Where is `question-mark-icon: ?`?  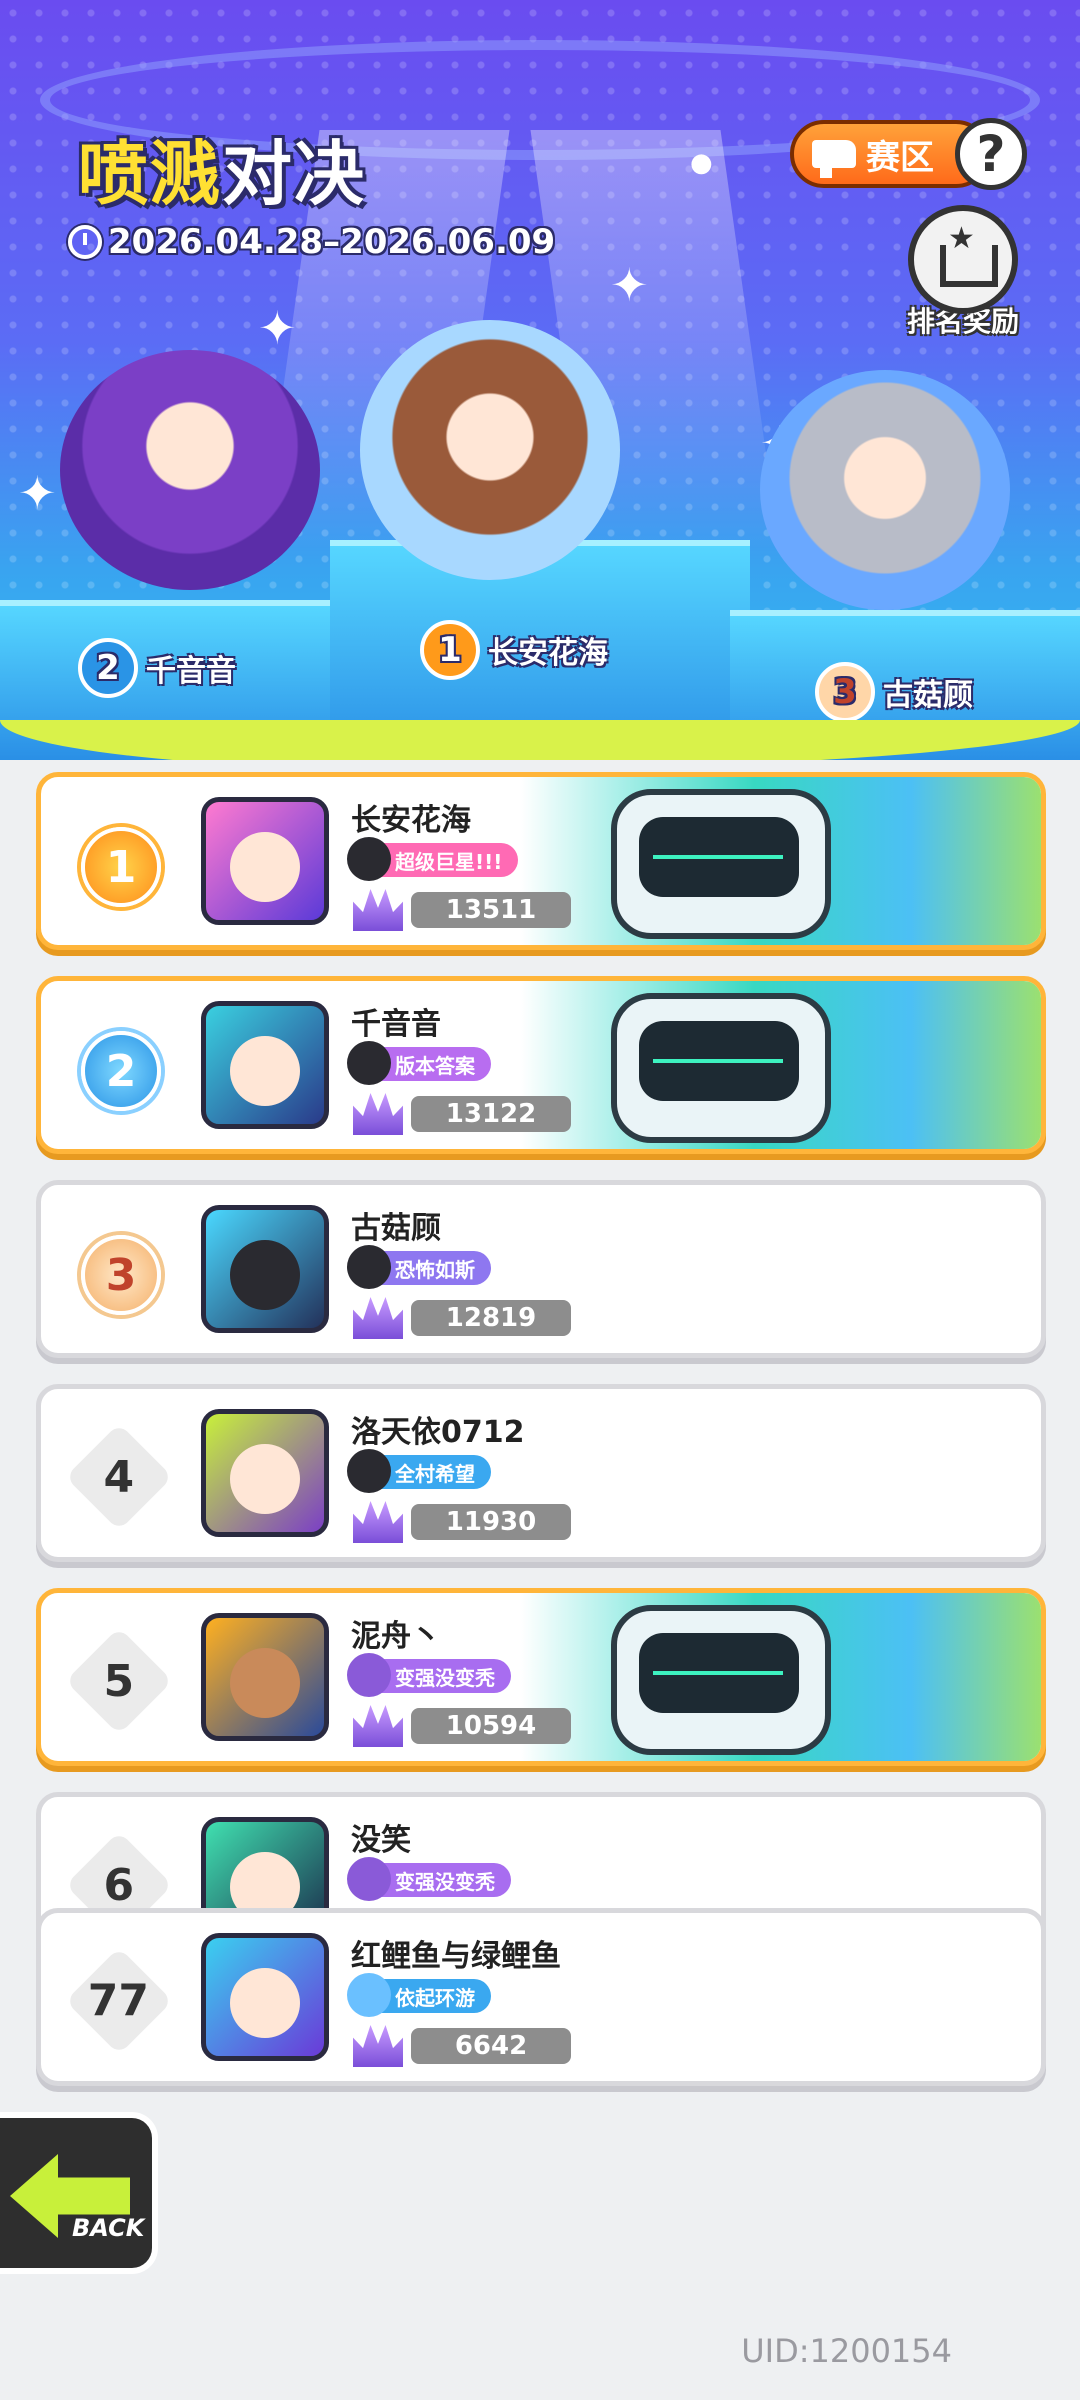 question-mark-icon: ? is located at coordinates (991, 154).